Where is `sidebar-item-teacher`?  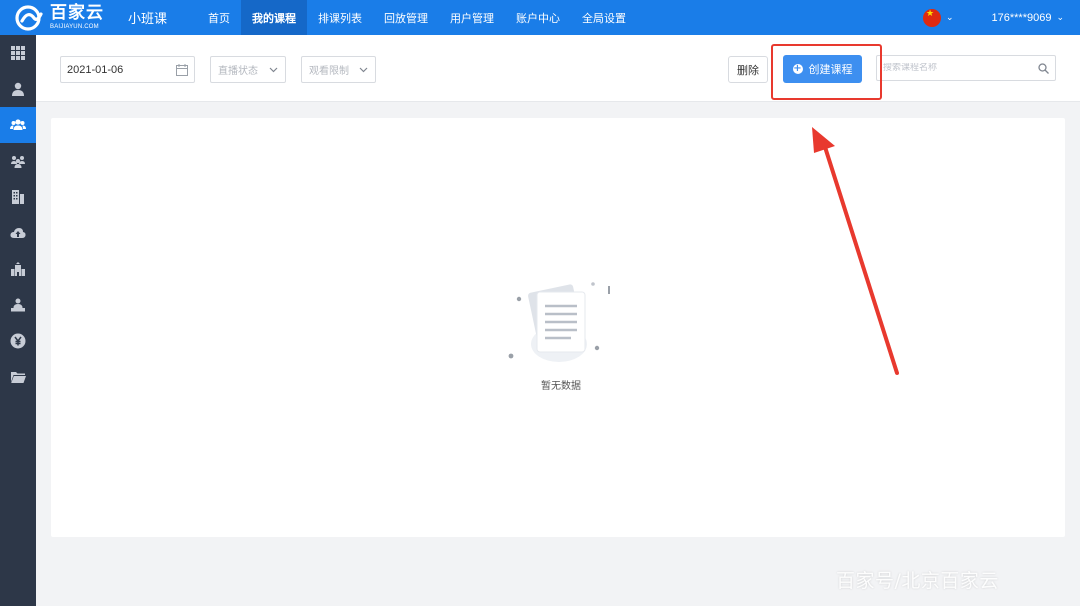
sidebar-item-teacher is located at coordinates (18, 305).